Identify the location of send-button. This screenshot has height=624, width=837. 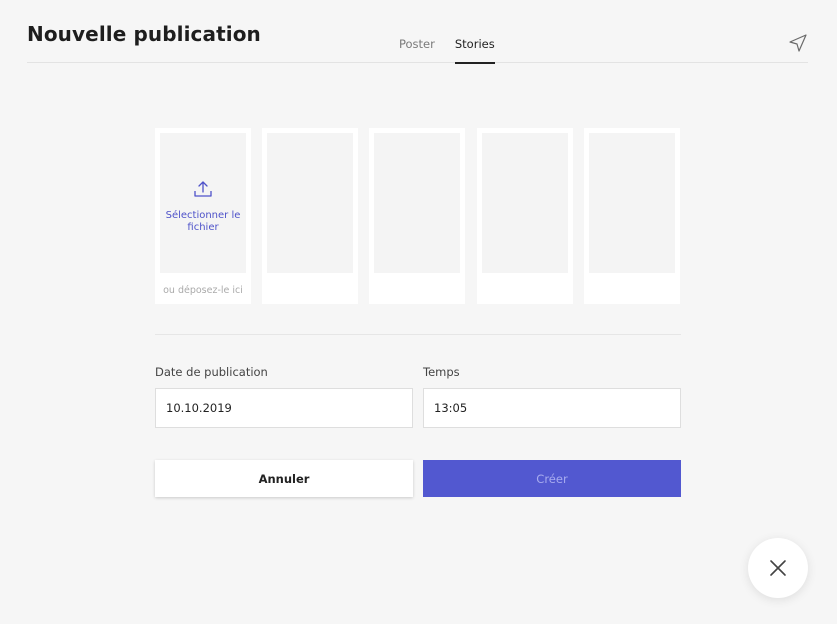
(798, 43).